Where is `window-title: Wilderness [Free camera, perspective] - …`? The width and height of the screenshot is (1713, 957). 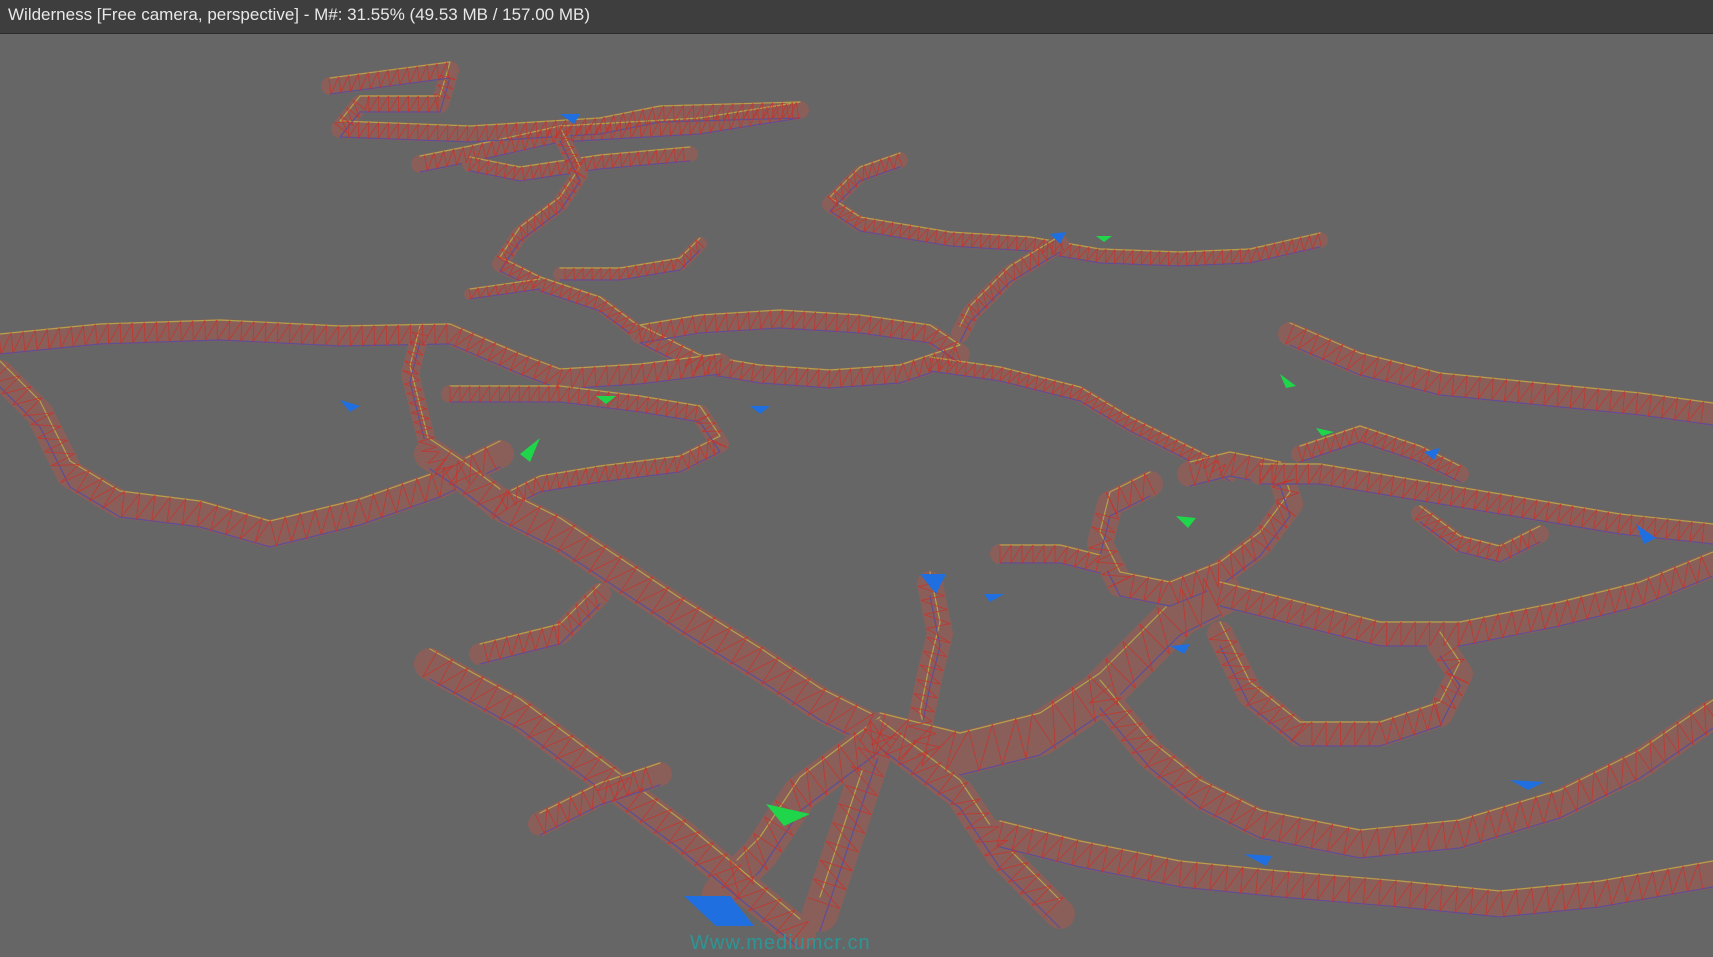 window-title: Wilderness [Free camera, perspective] - … is located at coordinates (299, 14).